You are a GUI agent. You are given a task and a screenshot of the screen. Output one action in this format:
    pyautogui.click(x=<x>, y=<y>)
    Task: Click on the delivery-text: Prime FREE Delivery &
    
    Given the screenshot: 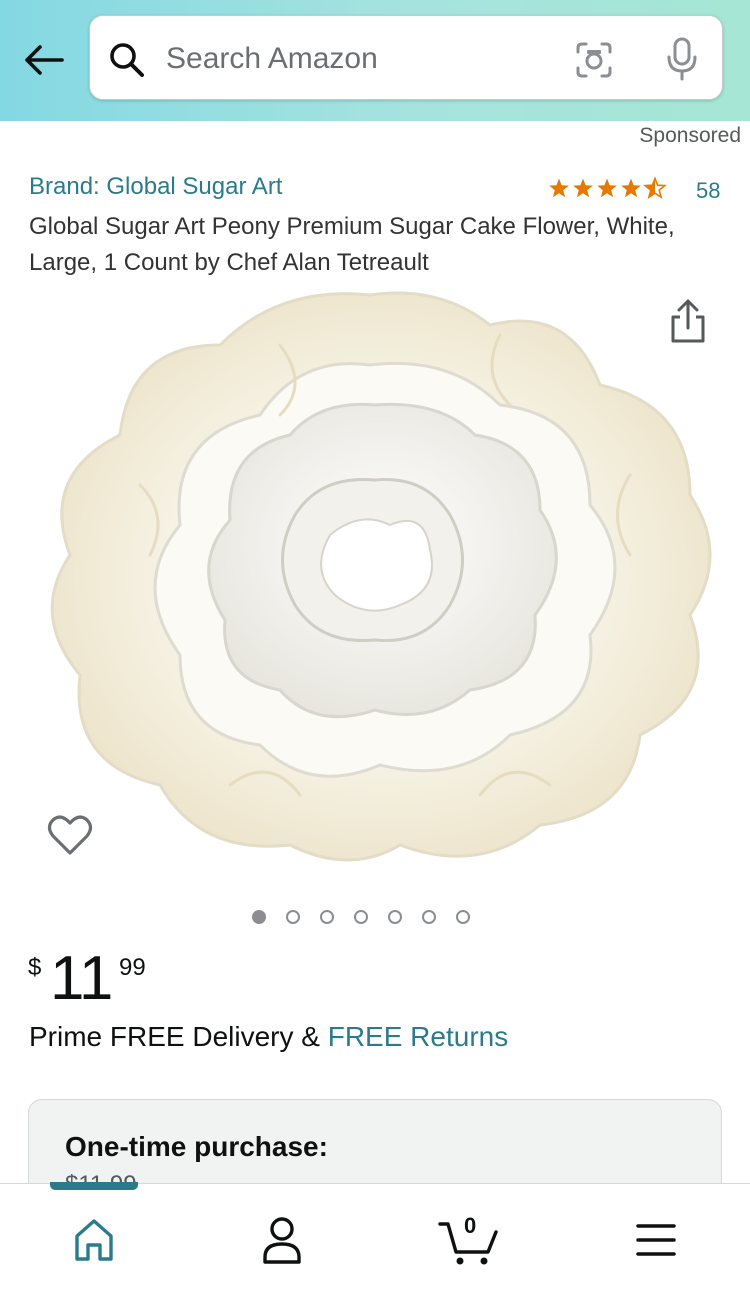 What is the action you would take?
    pyautogui.click(x=178, y=1036)
    